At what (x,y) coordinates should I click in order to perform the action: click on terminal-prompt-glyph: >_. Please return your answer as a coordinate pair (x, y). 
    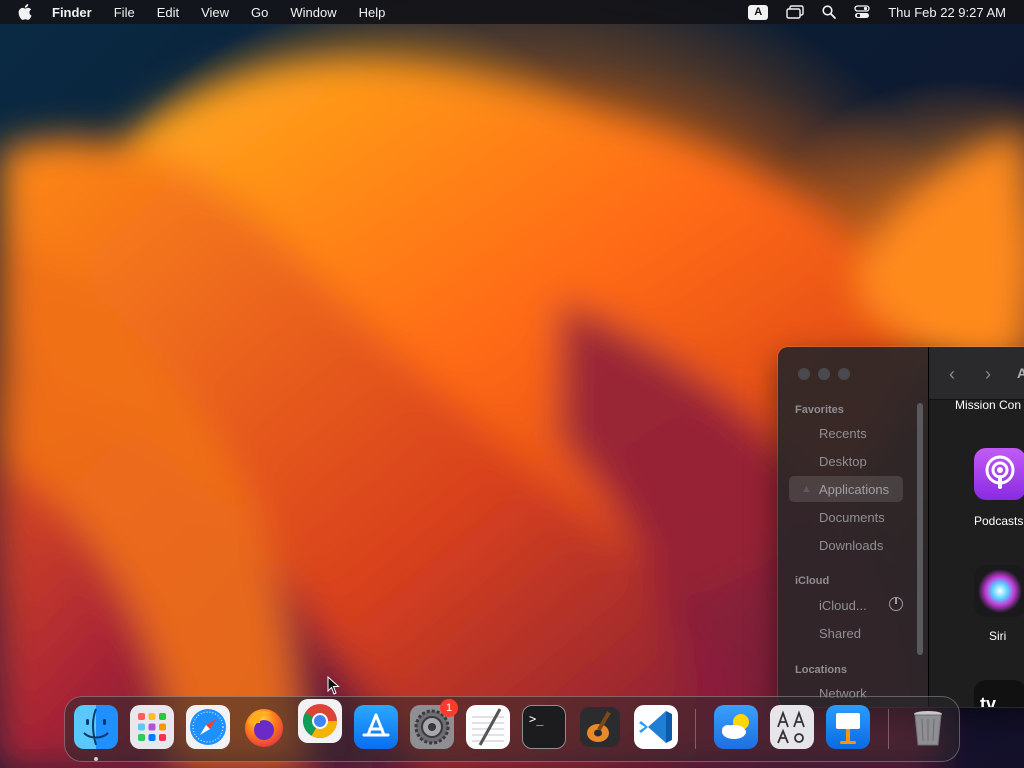
    Looking at the image, I should click on (536, 719).